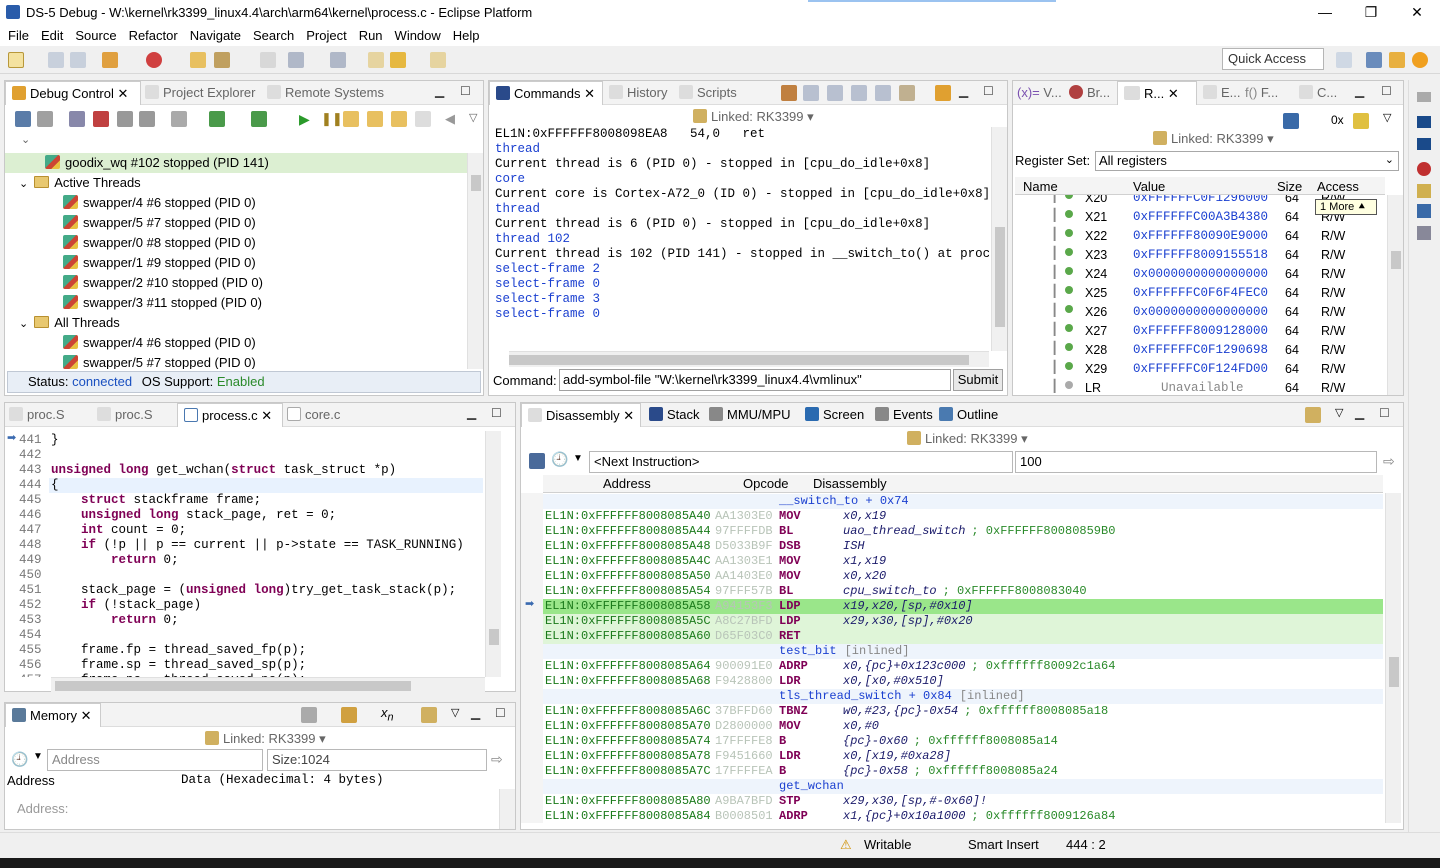  Describe the element at coordinates (326, 35) in the screenshot. I see `menu-project: Project` at that location.